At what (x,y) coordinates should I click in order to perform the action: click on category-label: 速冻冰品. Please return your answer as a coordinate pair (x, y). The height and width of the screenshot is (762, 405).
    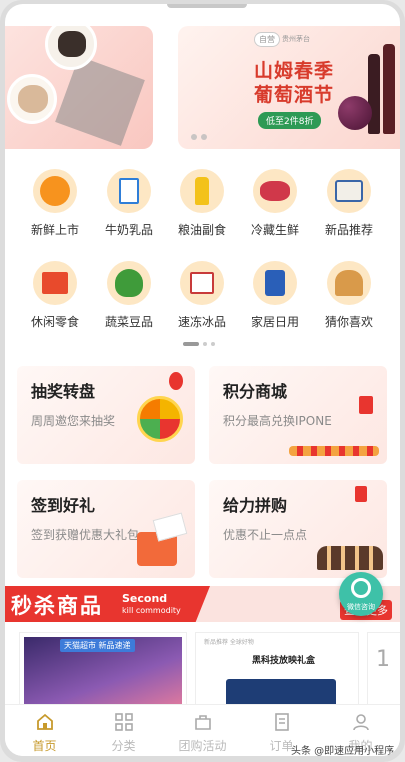
    Looking at the image, I should click on (201, 322).